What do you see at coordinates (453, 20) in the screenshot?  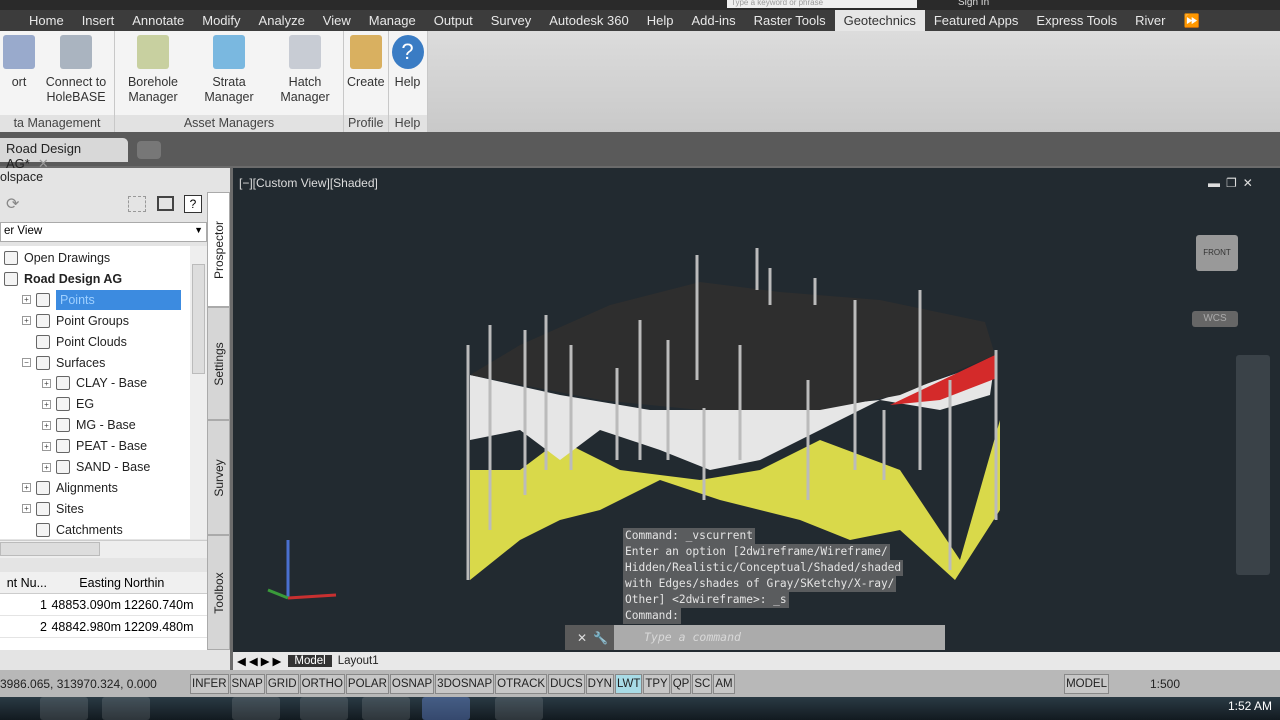 I see `ribbon-tab-output: Output` at bounding box center [453, 20].